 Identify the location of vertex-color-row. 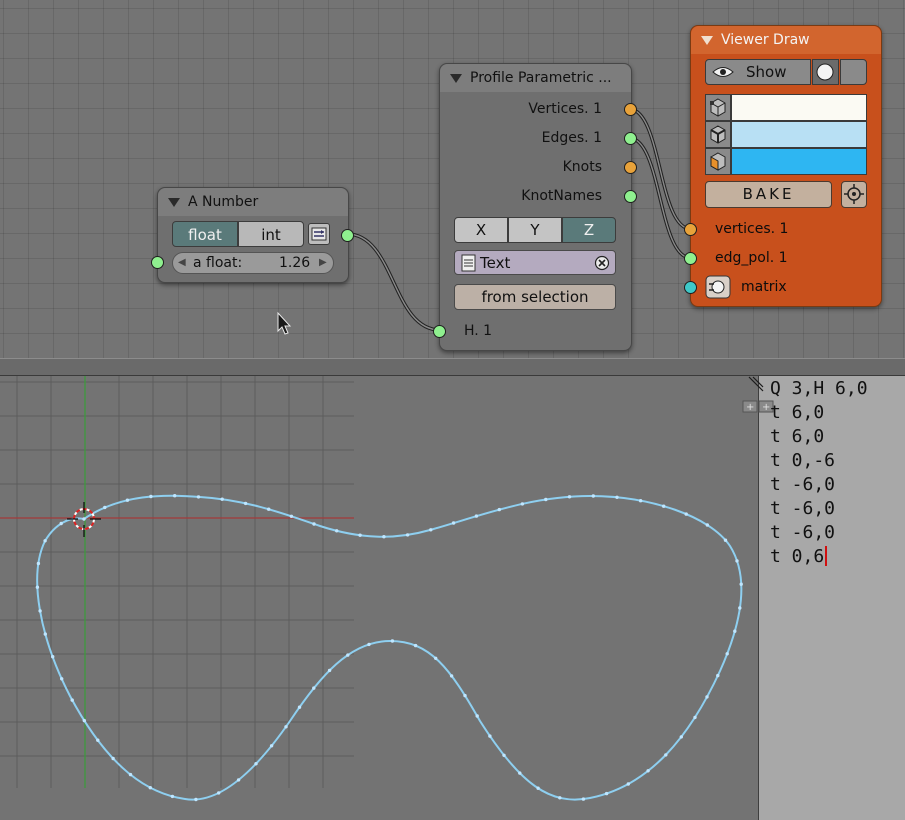
(786, 107).